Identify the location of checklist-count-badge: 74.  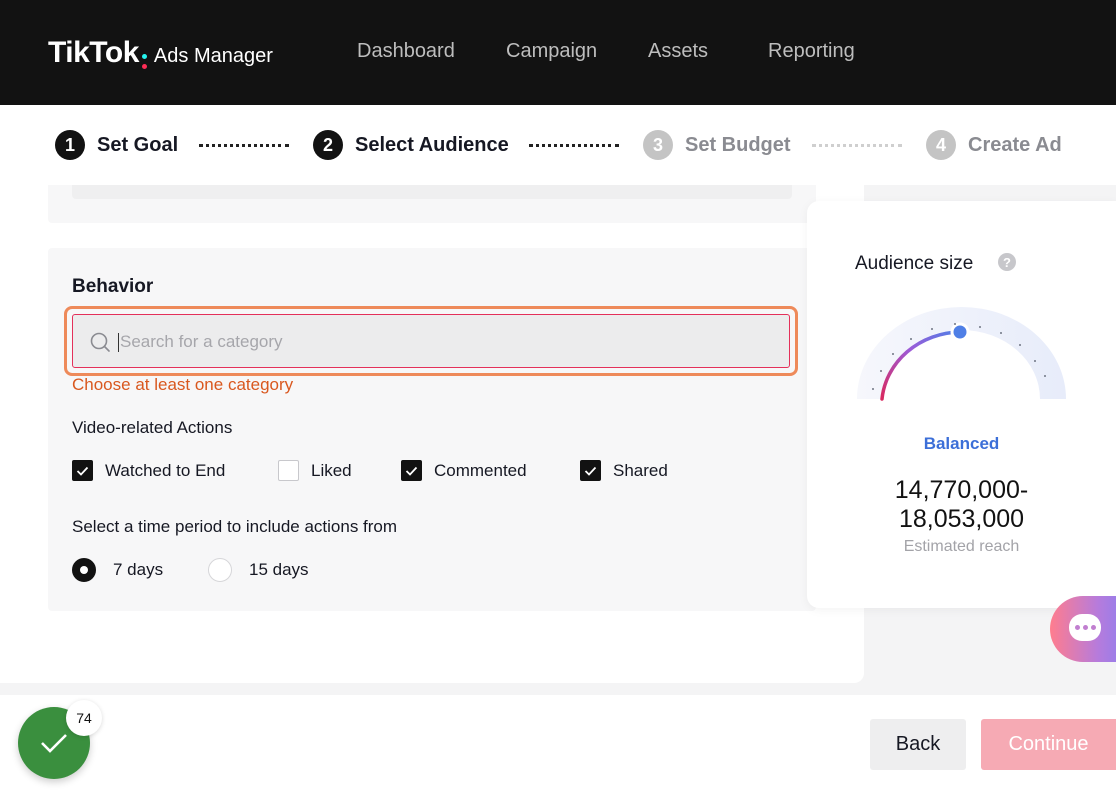
(84, 718).